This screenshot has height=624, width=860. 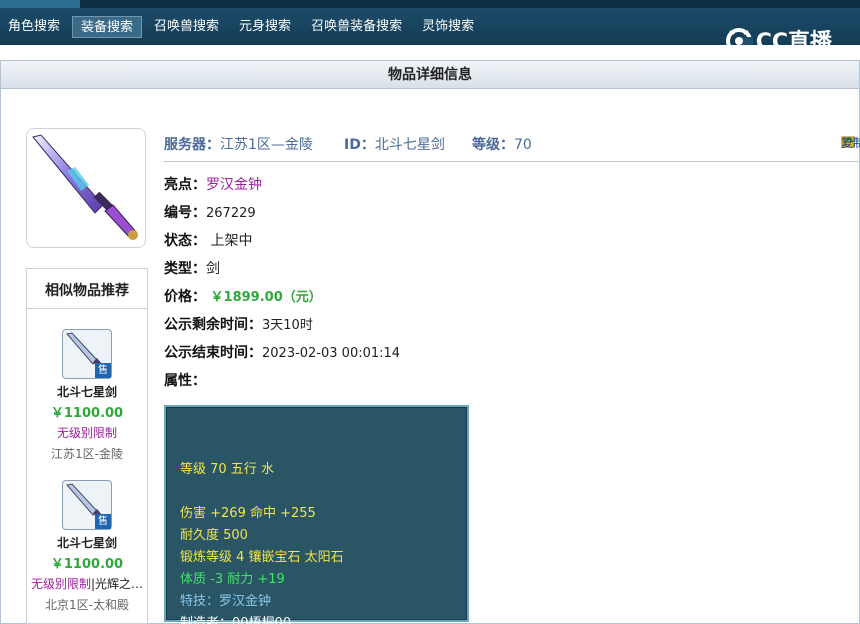 What do you see at coordinates (739, 41) in the screenshot?
I see `cc-logo-icon` at bounding box center [739, 41].